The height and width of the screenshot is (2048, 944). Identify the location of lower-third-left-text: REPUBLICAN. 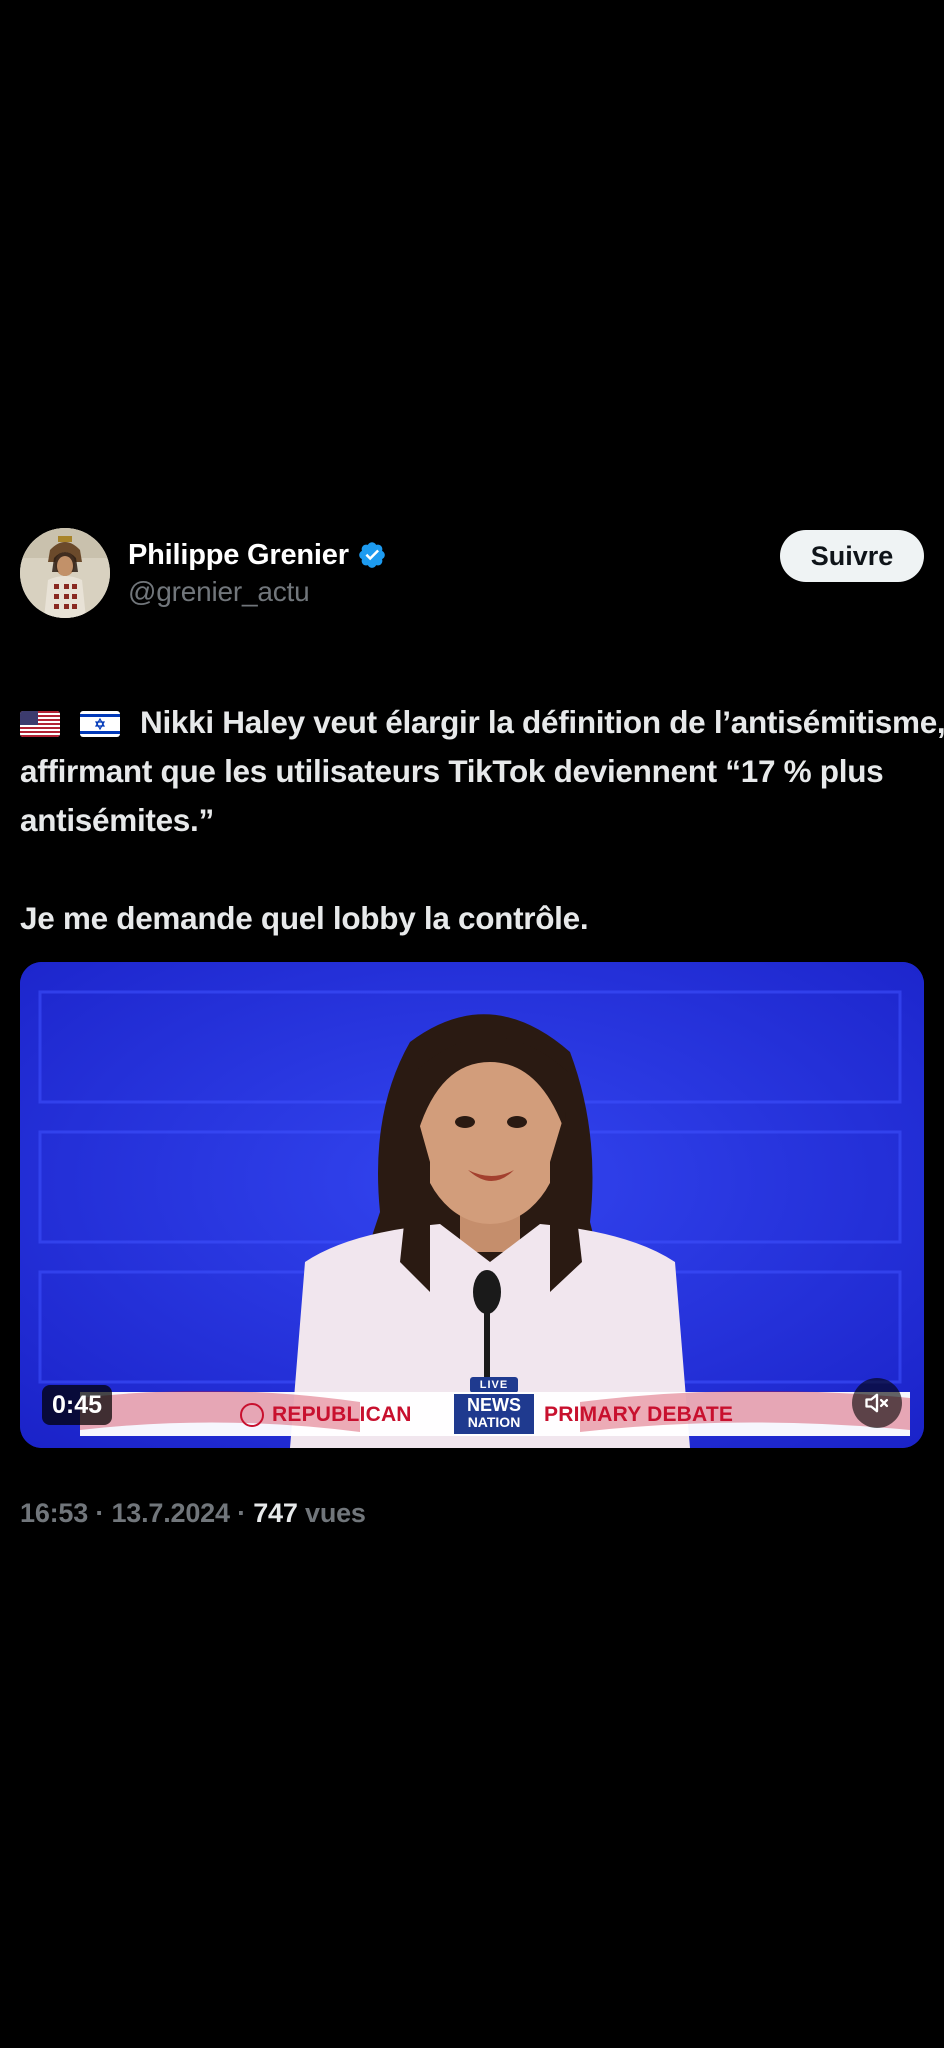
(342, 1414).